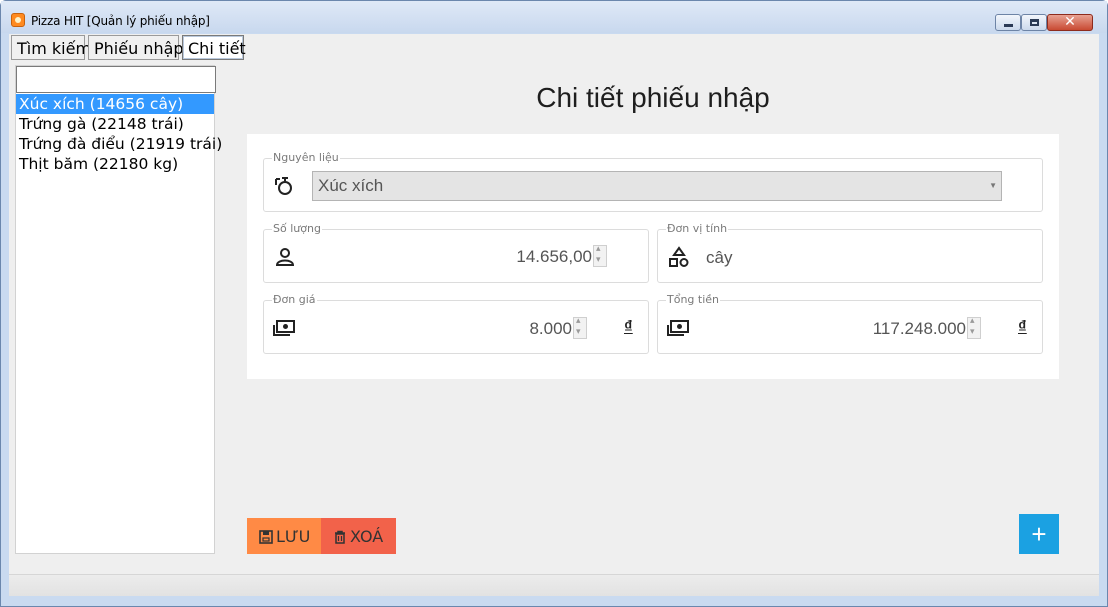 The width and height of the screenshot is (1108, 607). I want to click on timer-icon, so click(283, 186).